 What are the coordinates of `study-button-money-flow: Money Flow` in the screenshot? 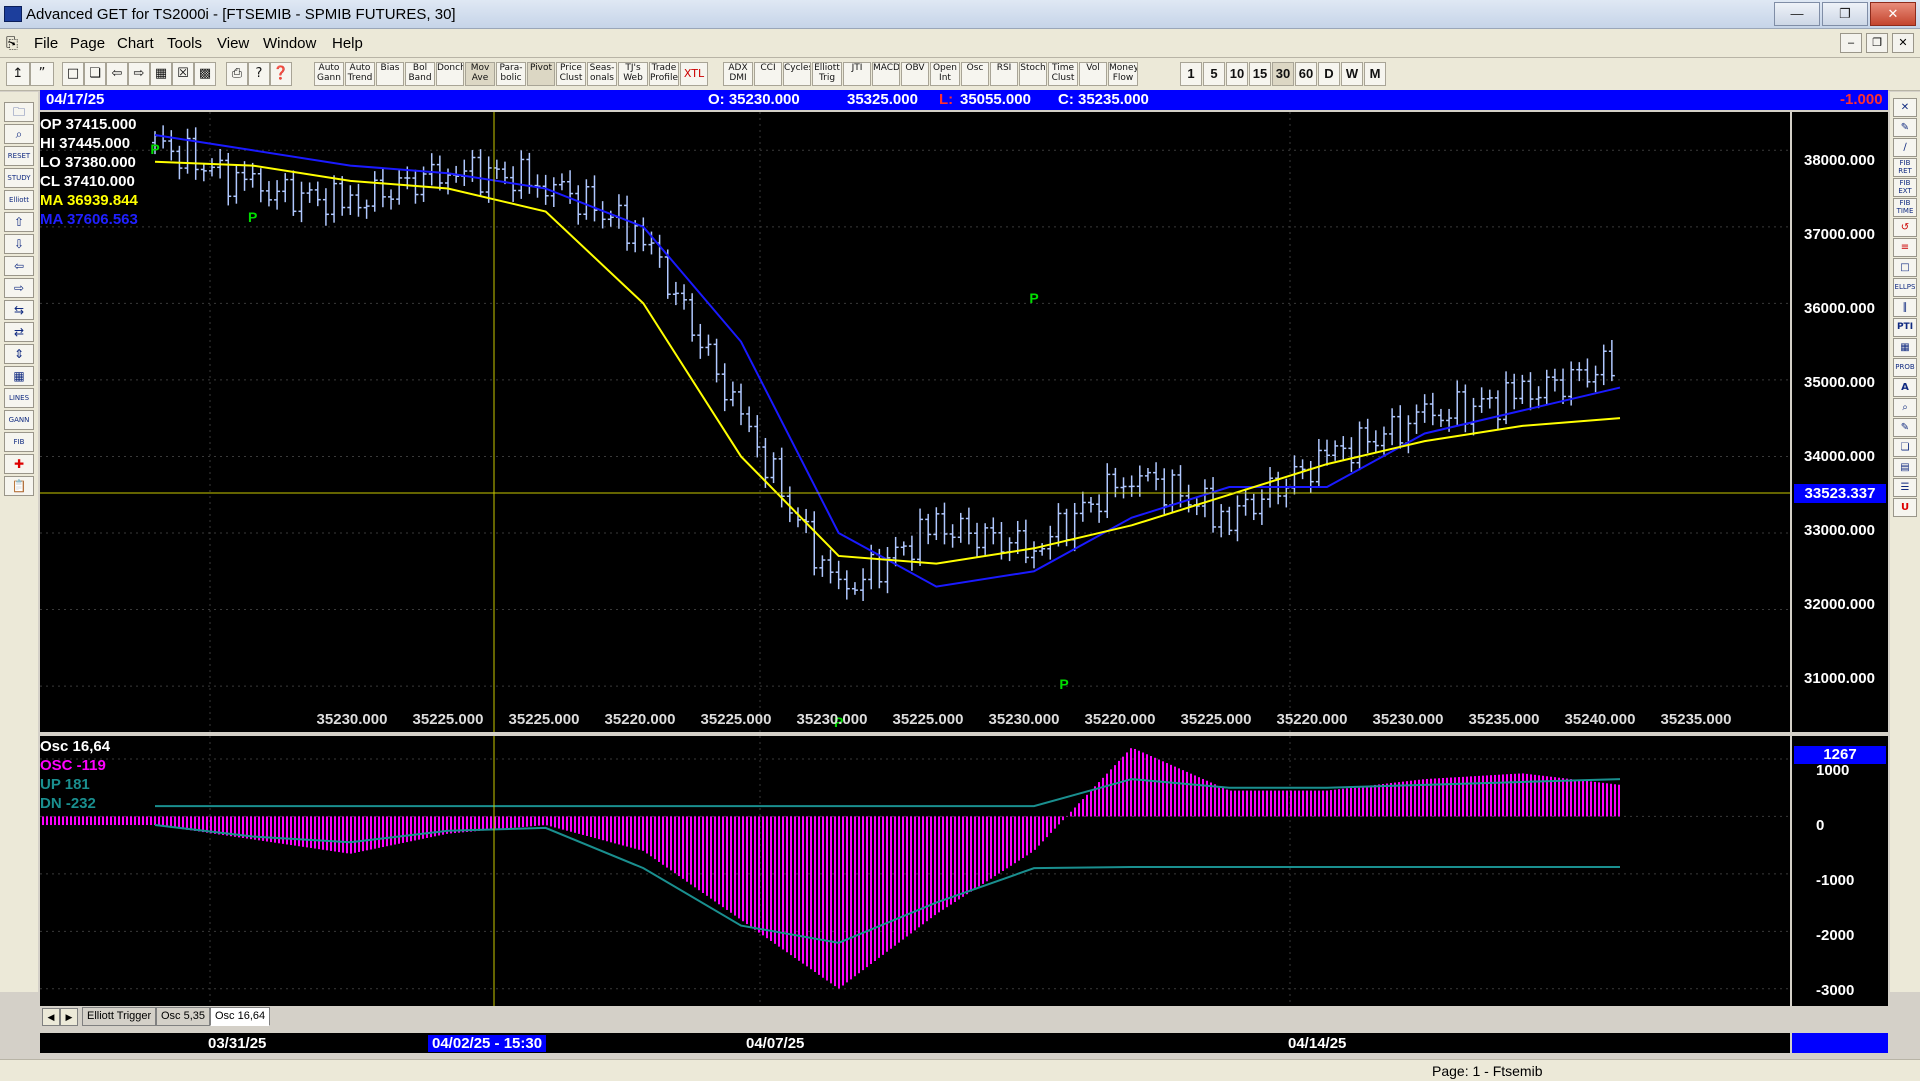 It's located at (1123, 74).